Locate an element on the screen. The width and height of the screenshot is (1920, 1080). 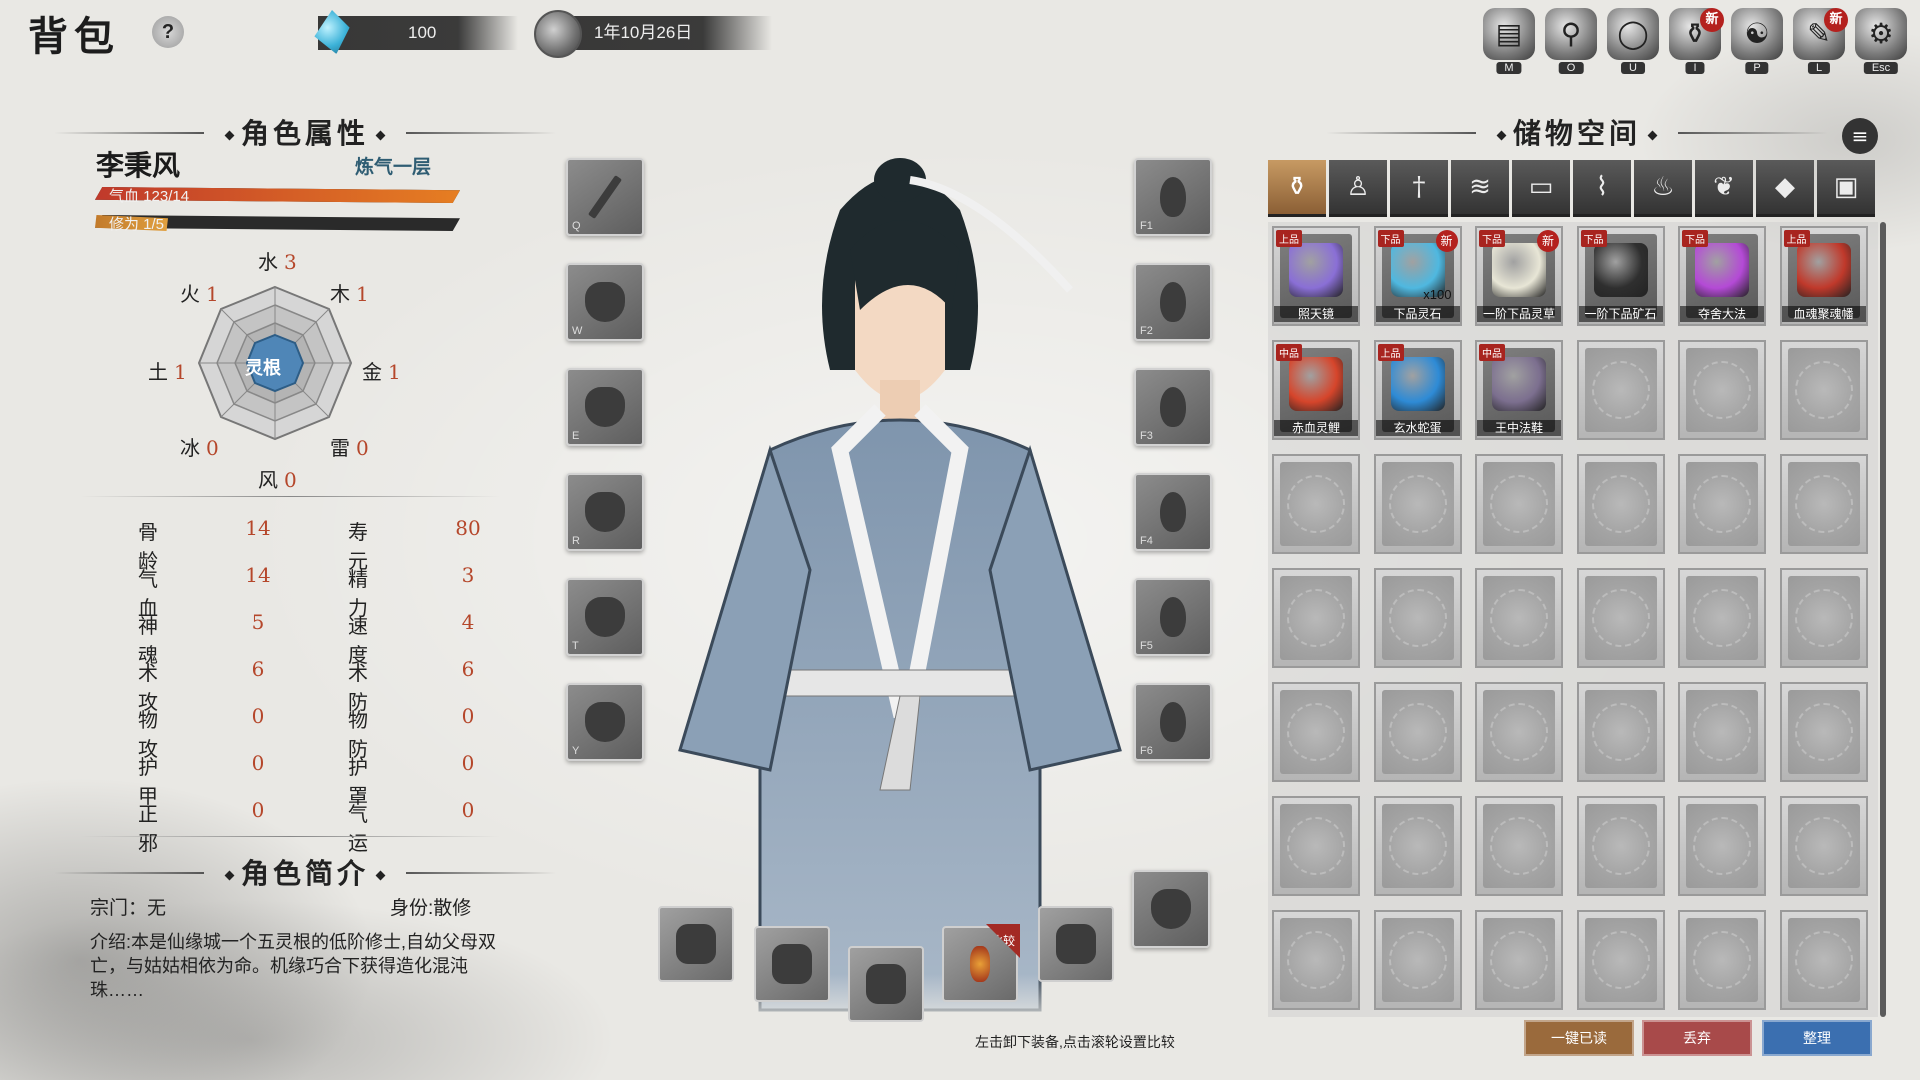
item-slot-f4: F4 is located at coordinates (1173, 512).